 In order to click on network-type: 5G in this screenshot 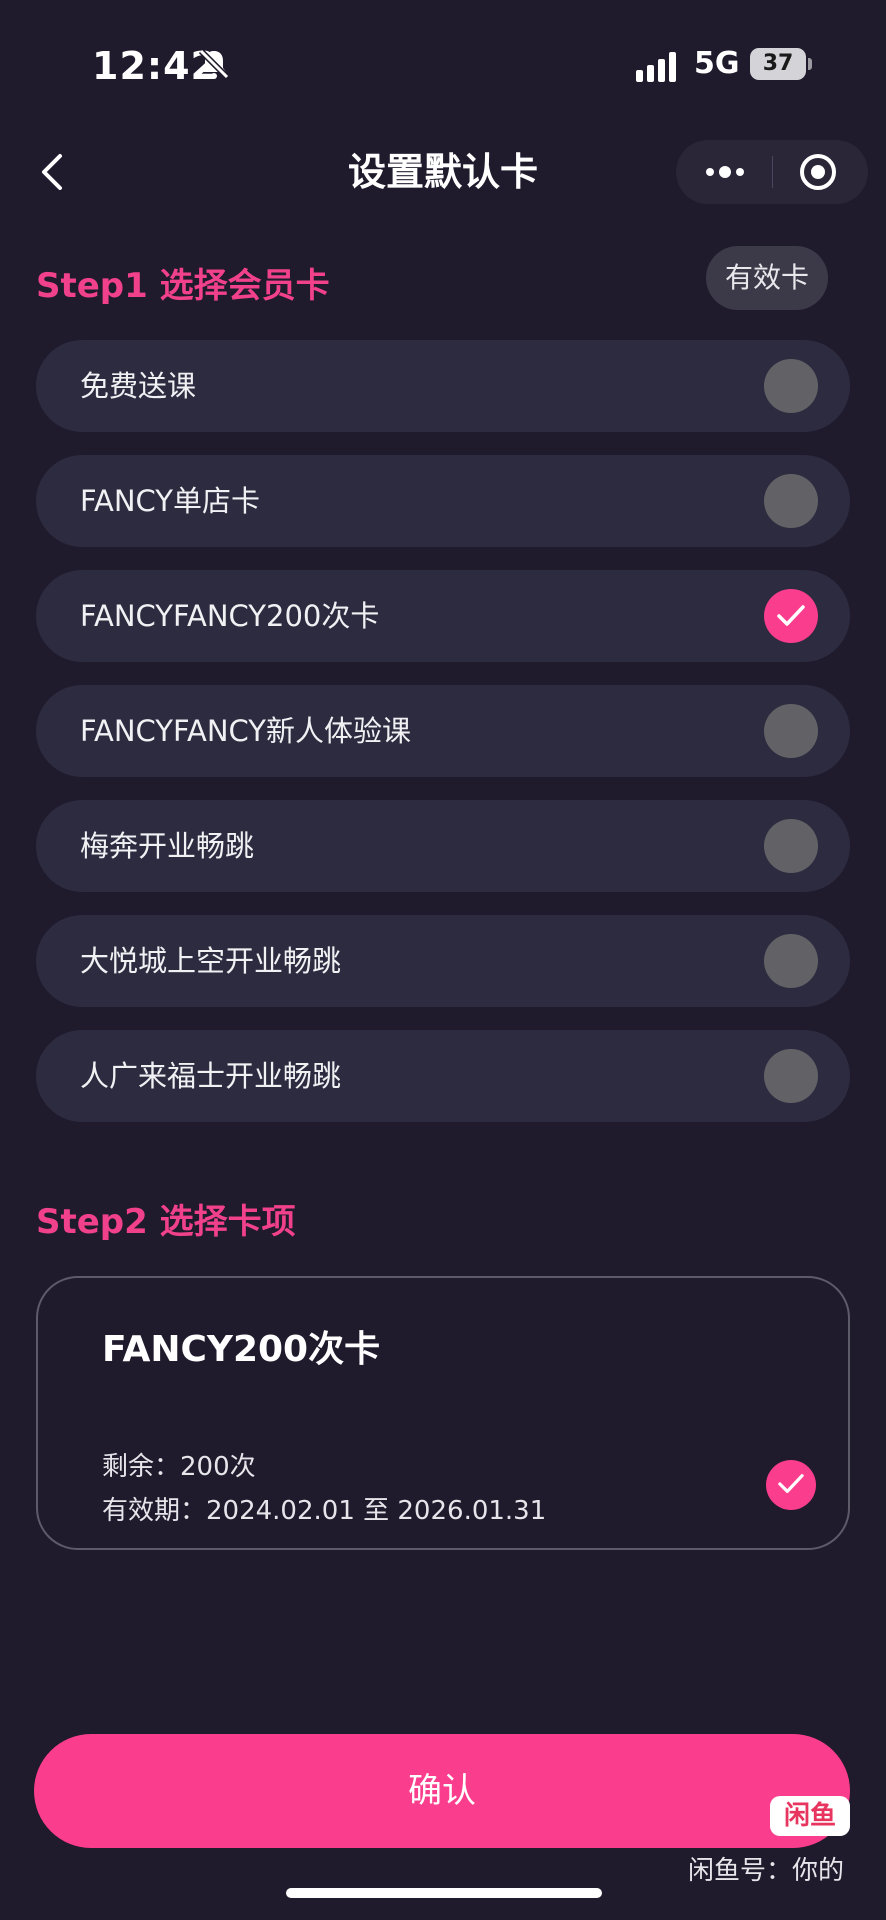, I will do `click(717, 63)`.